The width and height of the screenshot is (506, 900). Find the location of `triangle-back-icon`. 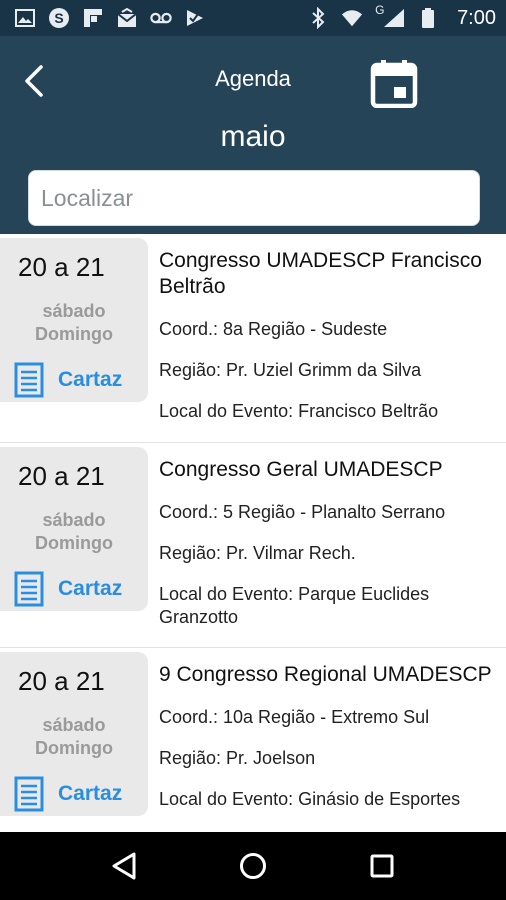

triangle-back-icon is located at coordinates (124, 866).